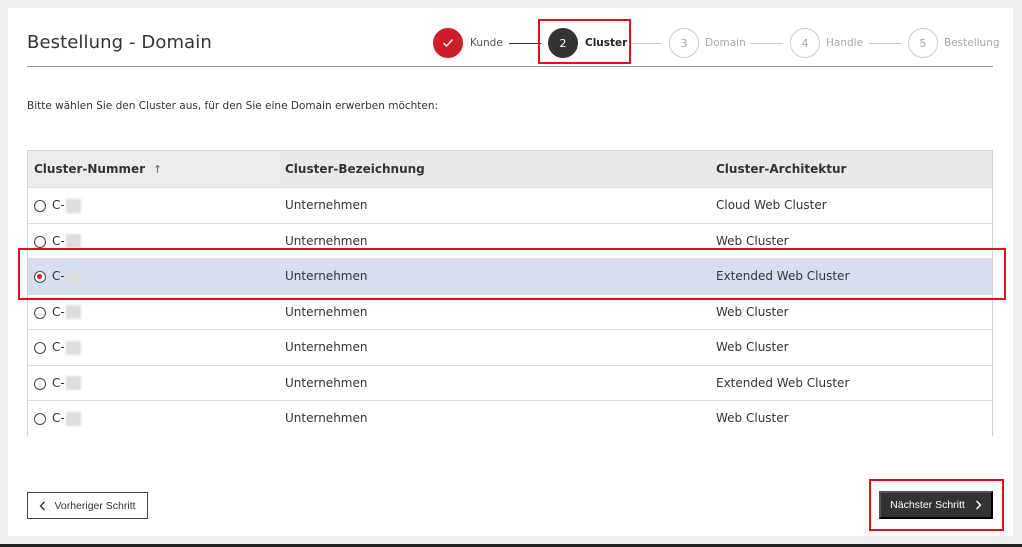  What do you see at coordinates (486, 43) in the screenshot?
I see `step-1-label: Kunde` at bounding box center [486, 43].